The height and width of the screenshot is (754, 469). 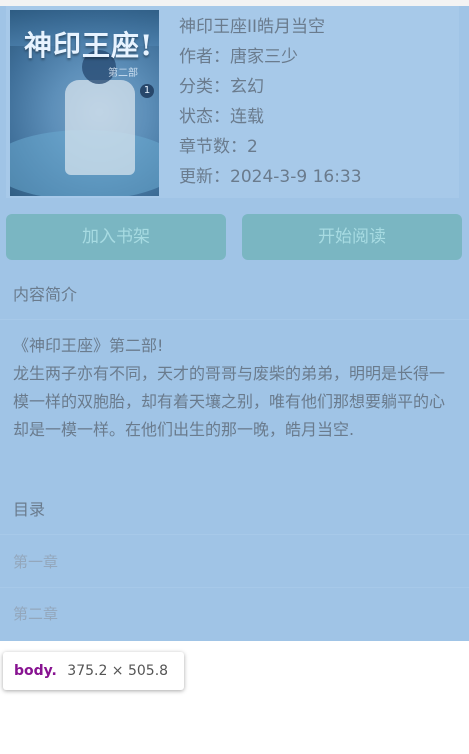 I want to click on devtools-tooltip-arrow, so click(x=29, y=648).